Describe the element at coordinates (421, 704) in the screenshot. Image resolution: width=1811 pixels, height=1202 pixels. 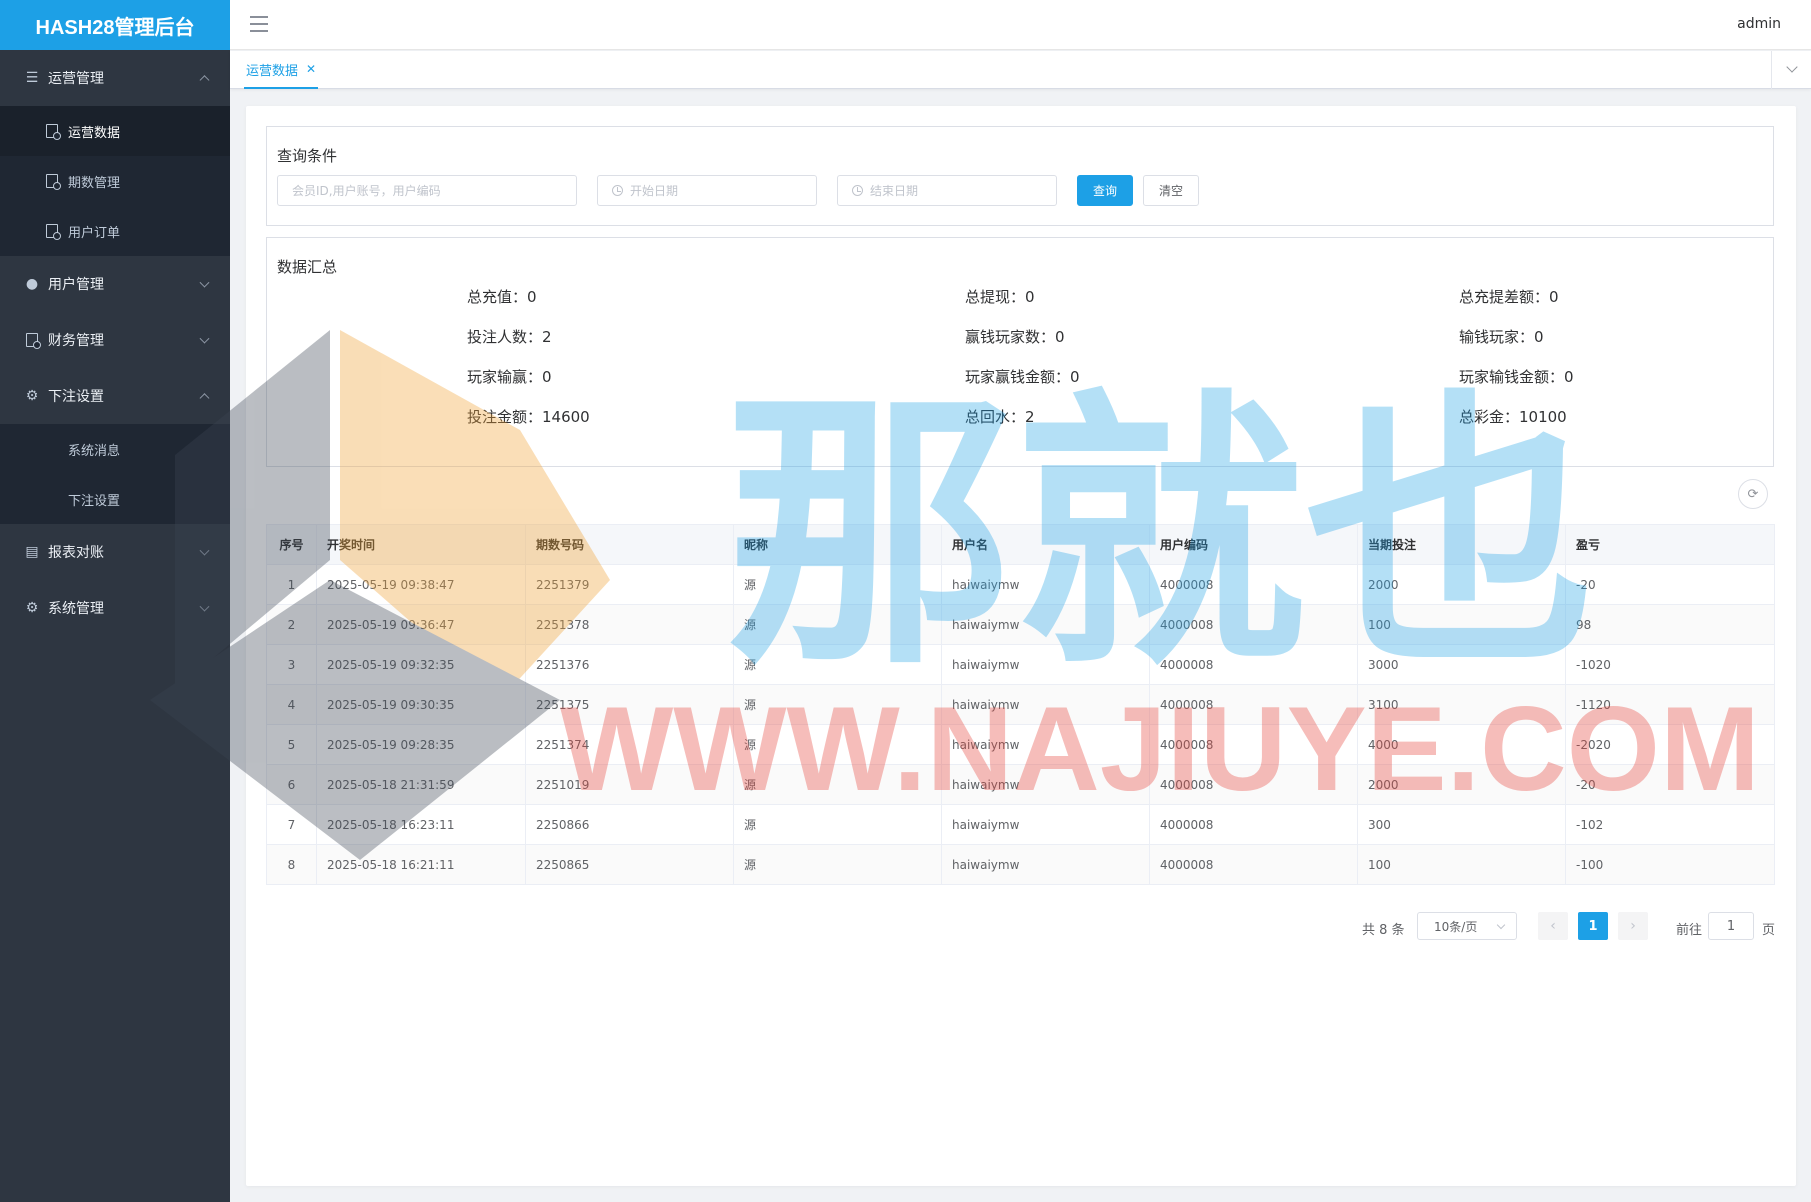
I see `table-cell: 2025-05-19 09:30:35` at that location.